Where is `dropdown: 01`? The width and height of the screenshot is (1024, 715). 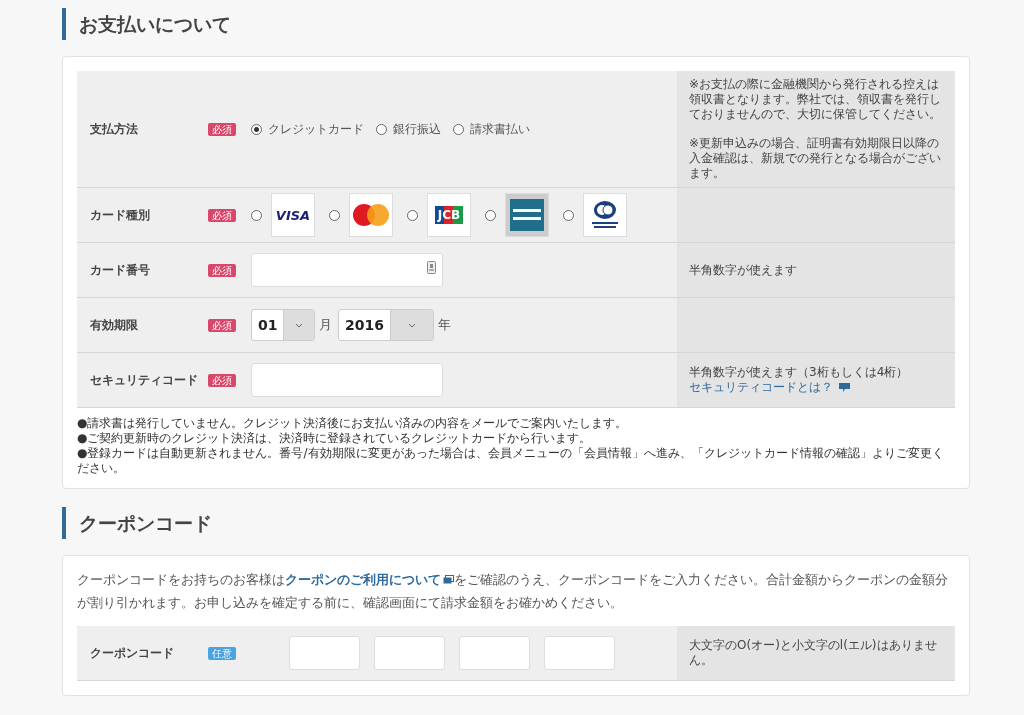 dropdown: 01 is located at coordinates (283, 325).